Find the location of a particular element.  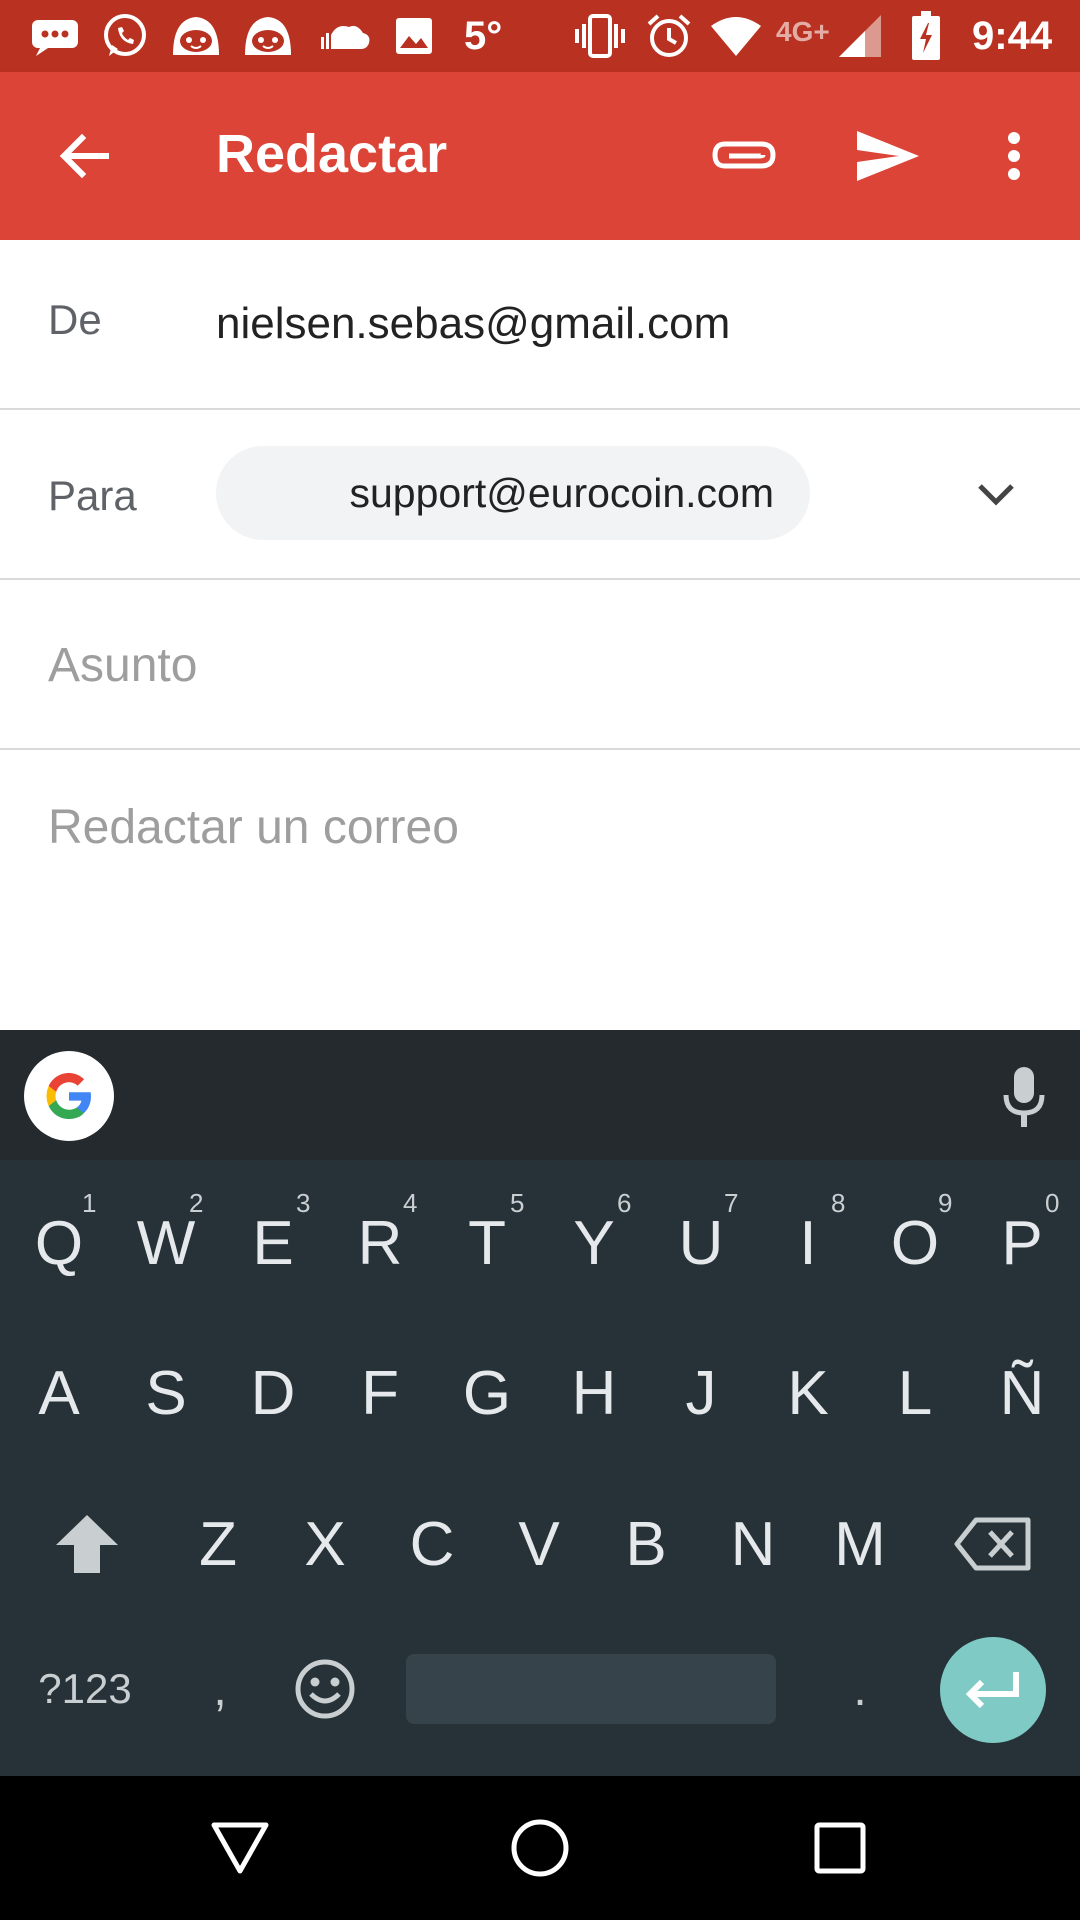

gallery-icon is located at coordinates (414, 36).